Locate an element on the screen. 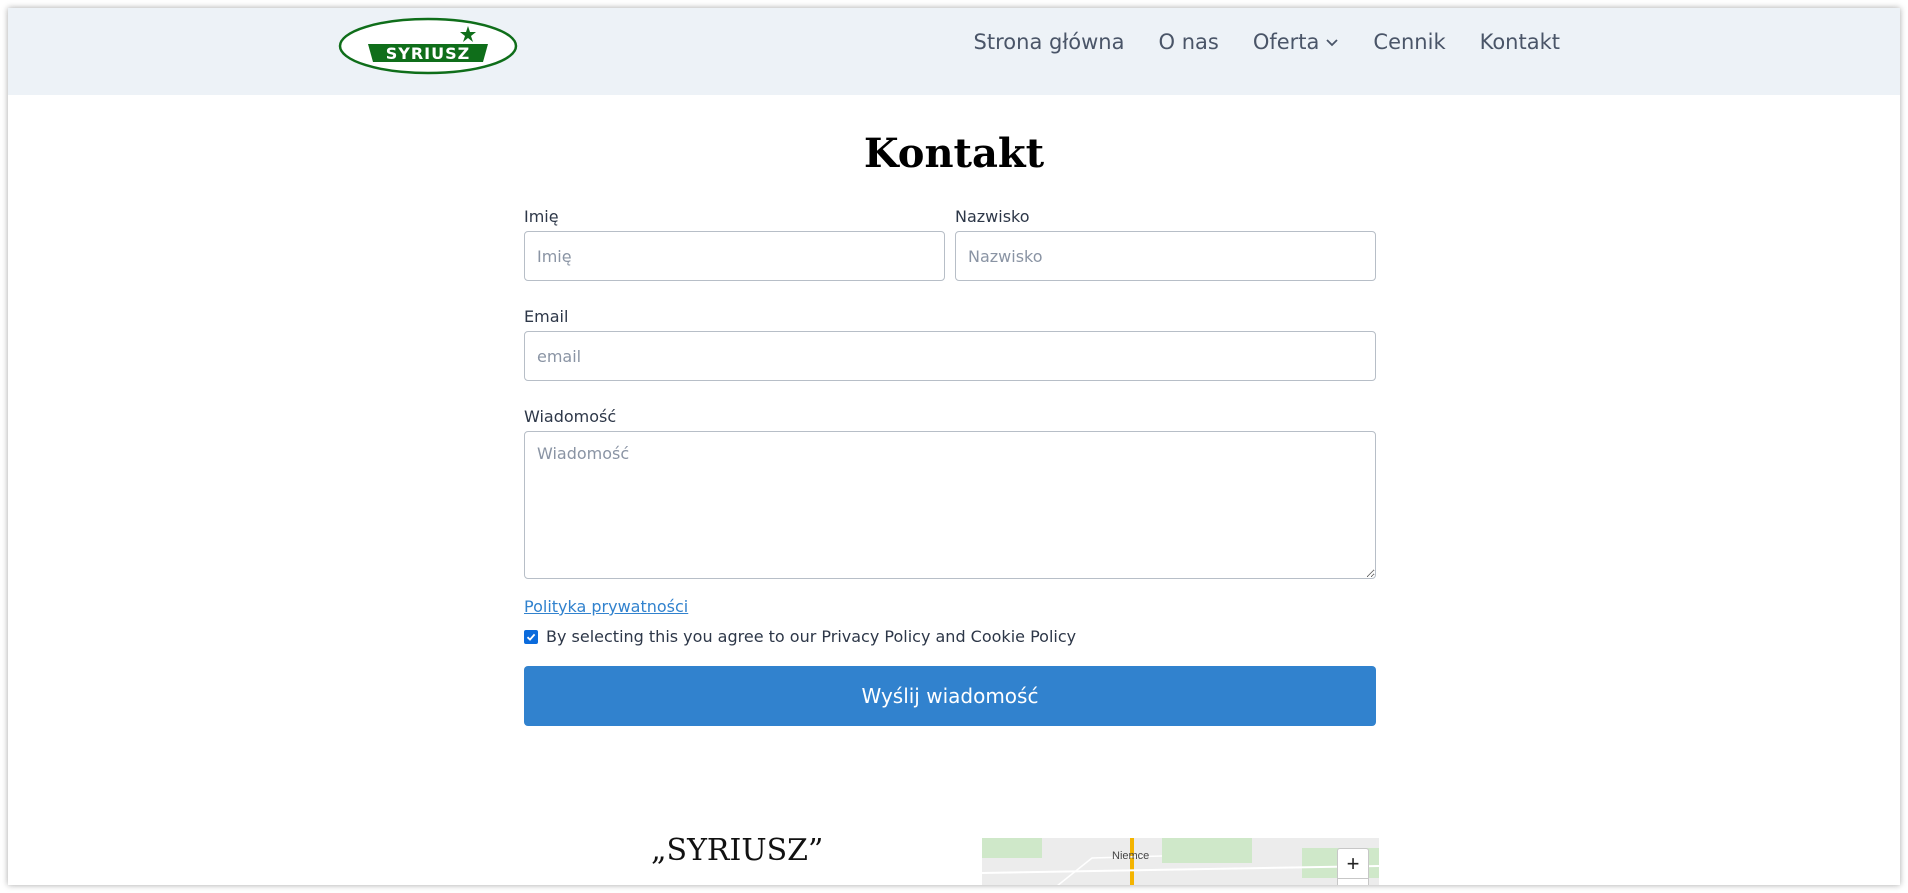  nav-item-label: Cennik is located at coordinates (1409, 42).